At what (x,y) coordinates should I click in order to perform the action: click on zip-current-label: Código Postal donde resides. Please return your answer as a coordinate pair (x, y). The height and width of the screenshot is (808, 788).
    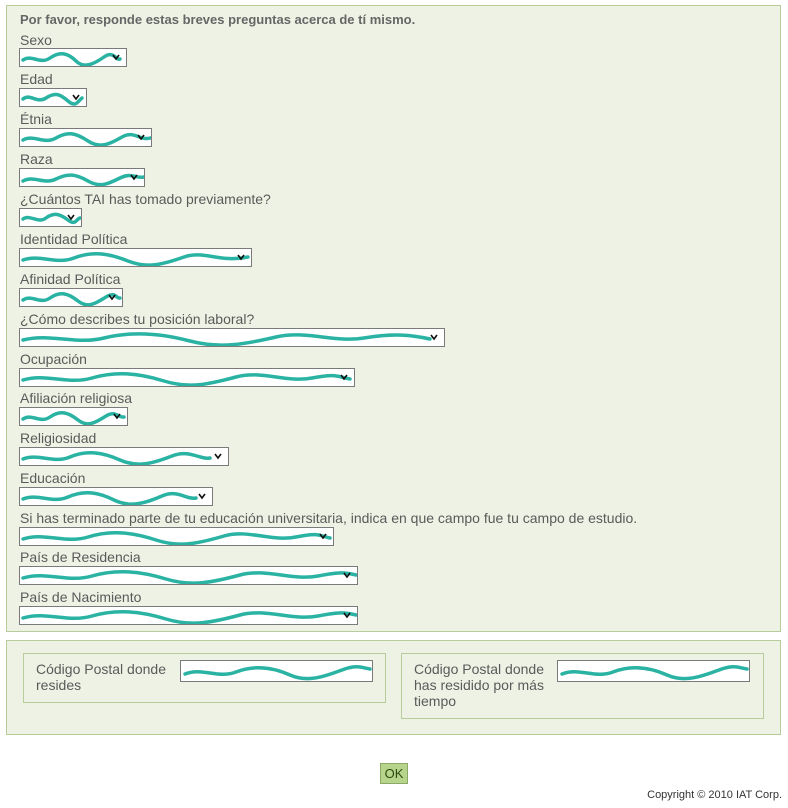
    Looking at the image, I should click on (101, 677).